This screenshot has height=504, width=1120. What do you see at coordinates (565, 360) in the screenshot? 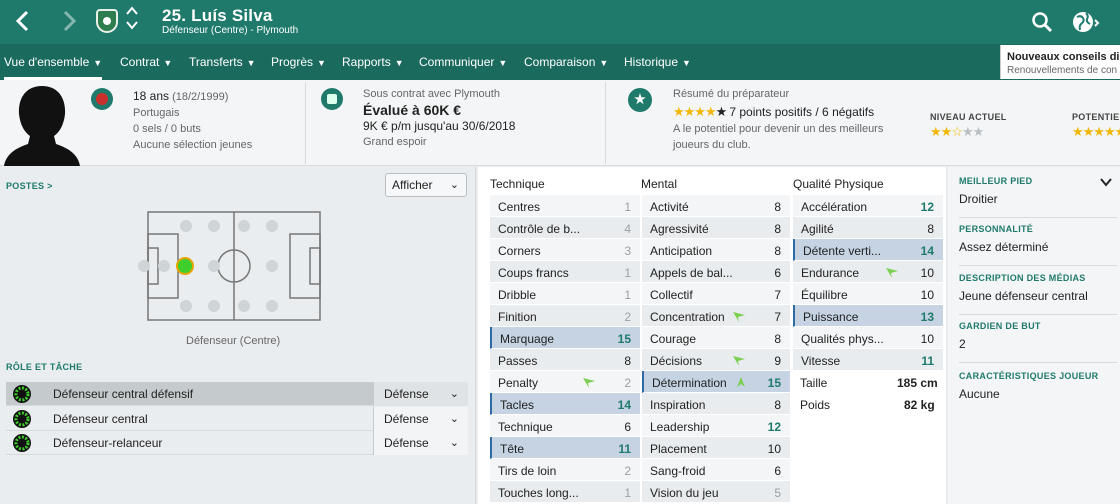
I see `attribute-row: Passes 8` at bounding box center [565, 360].